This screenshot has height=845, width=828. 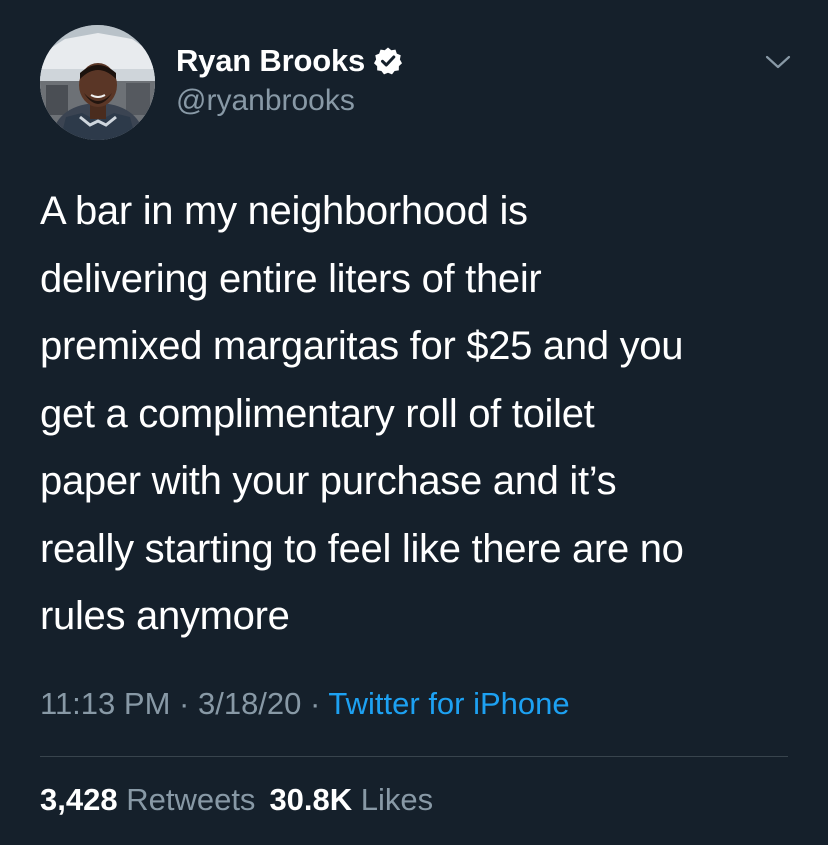 What do you see at coordinates (79, 799) in the screenshot?
I see `retweets-count: 3,428` at bounding box center [79, 799].